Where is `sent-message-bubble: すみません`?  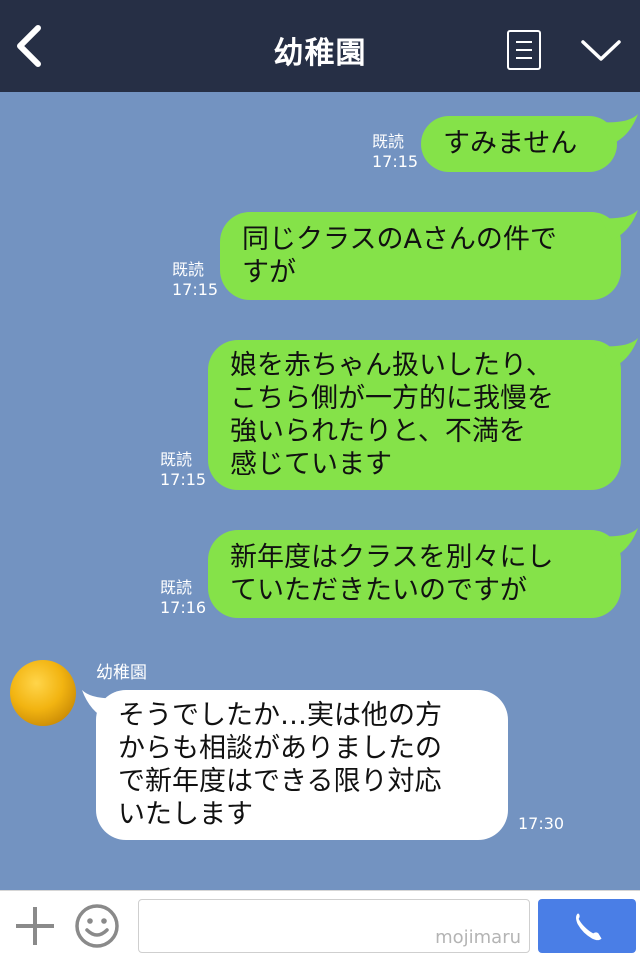 sent-message-bubble: すみません is located at coordinates (519, 144).